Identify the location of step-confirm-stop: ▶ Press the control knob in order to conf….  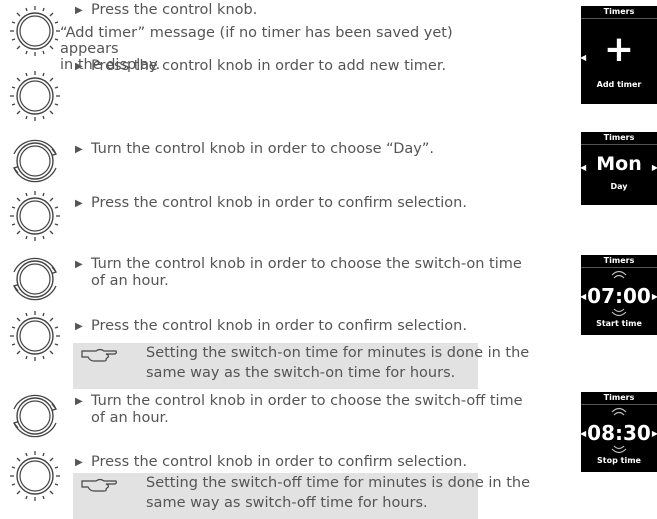
(271, 462).